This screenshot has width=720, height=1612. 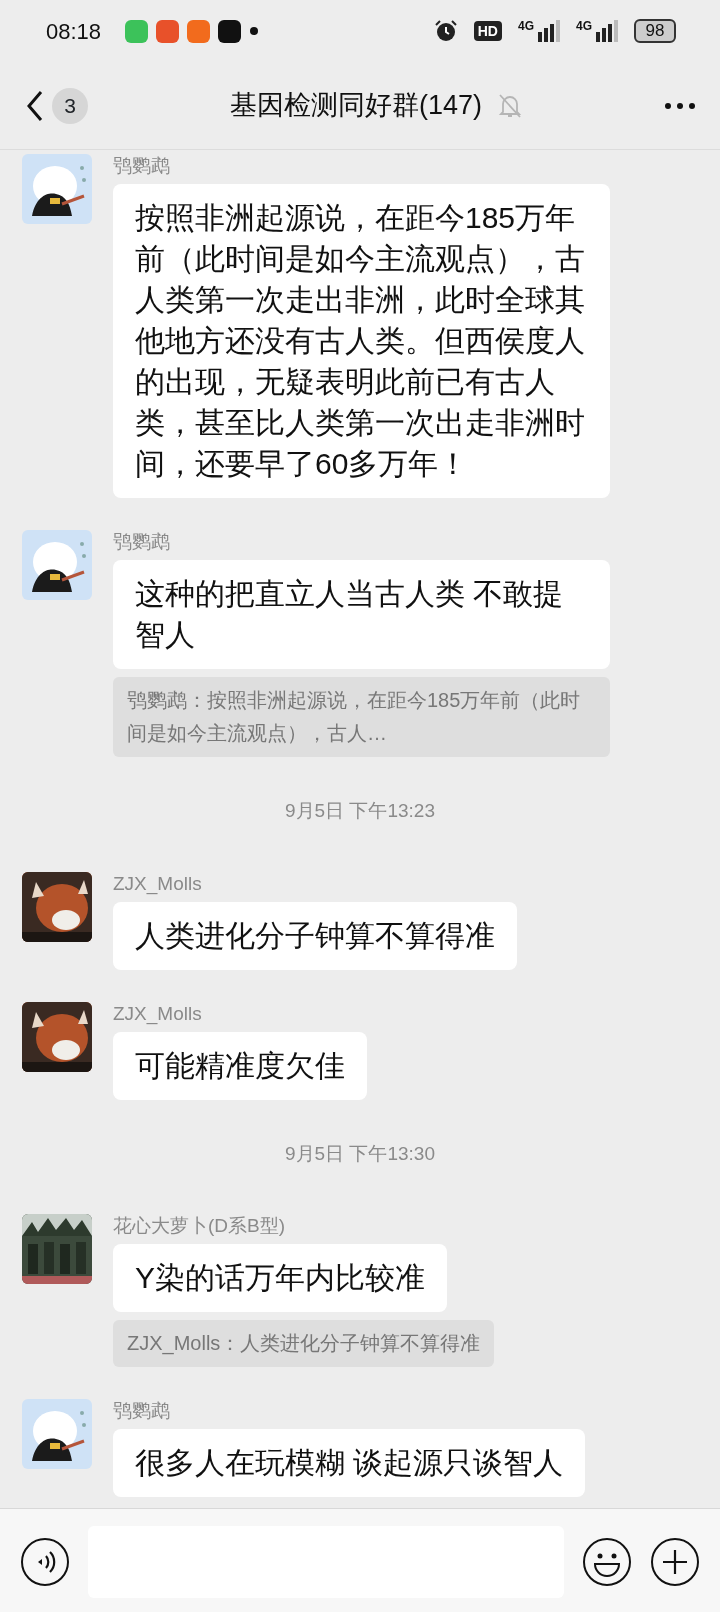 What do you see at coordinates (487, 31) in the screenshot?
I see `hd-icon: HD` at bounding box center [487, 31].